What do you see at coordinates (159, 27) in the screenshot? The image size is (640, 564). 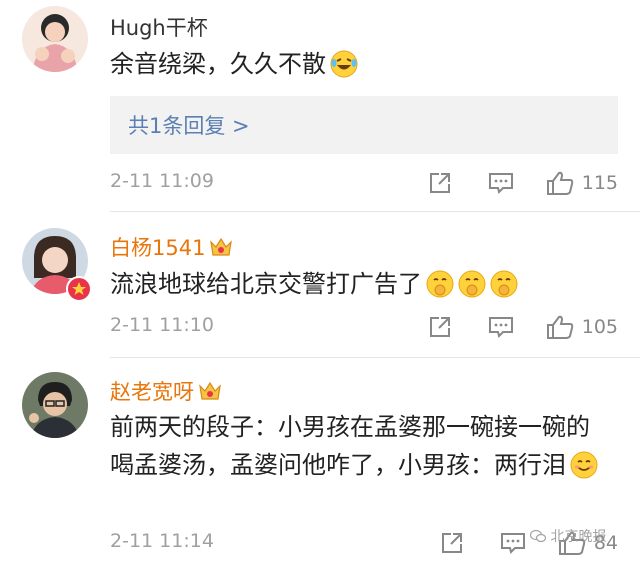 I see `username: Hugh干杯` at bounding box center [159, 27].